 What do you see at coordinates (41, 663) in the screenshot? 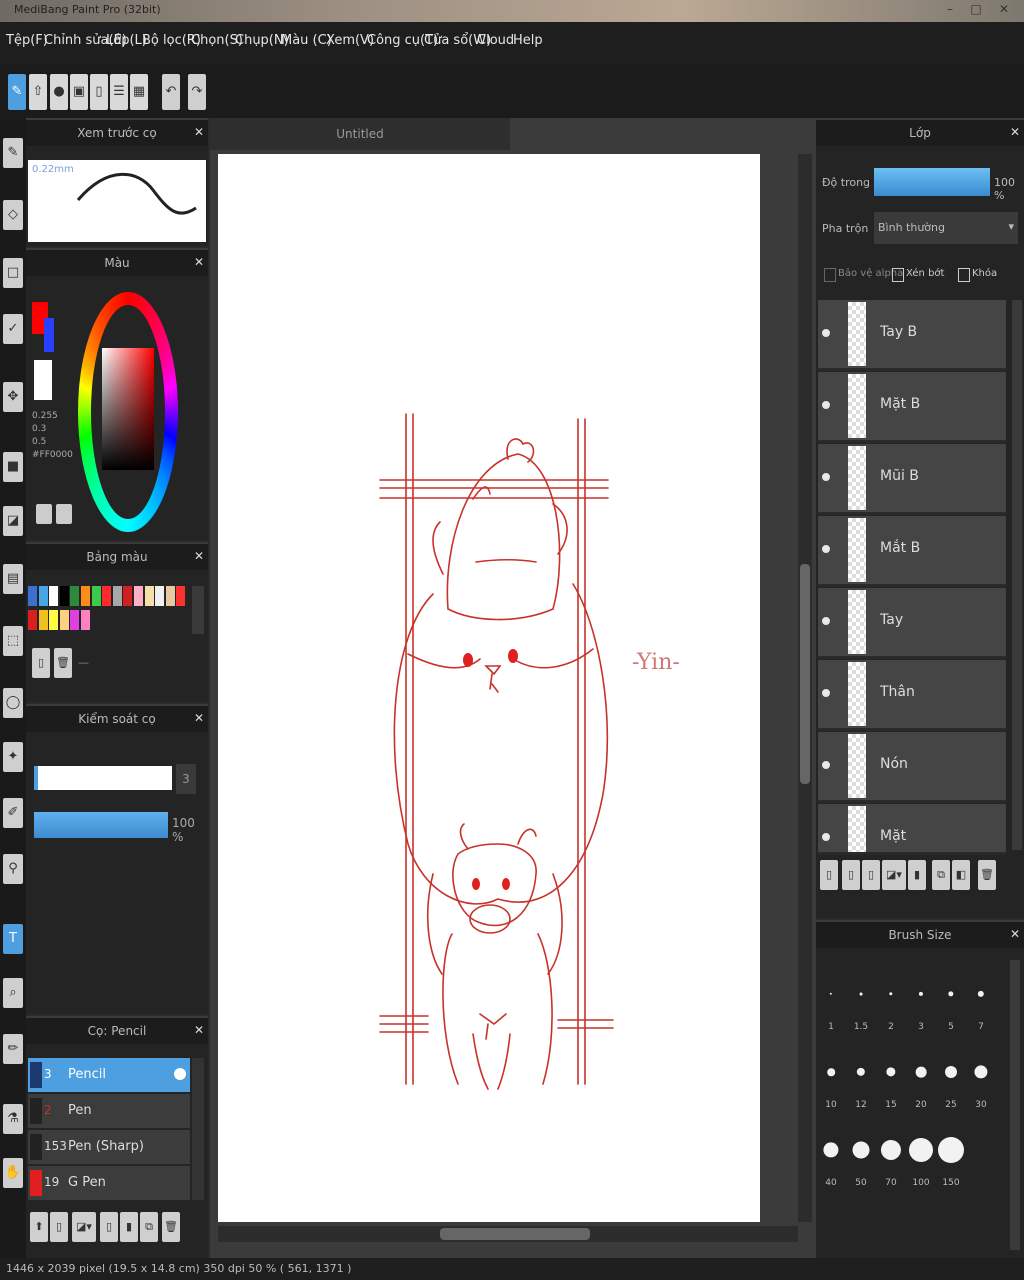
I see `new-palette-icon: ▯` at bounding box center [41, 663].